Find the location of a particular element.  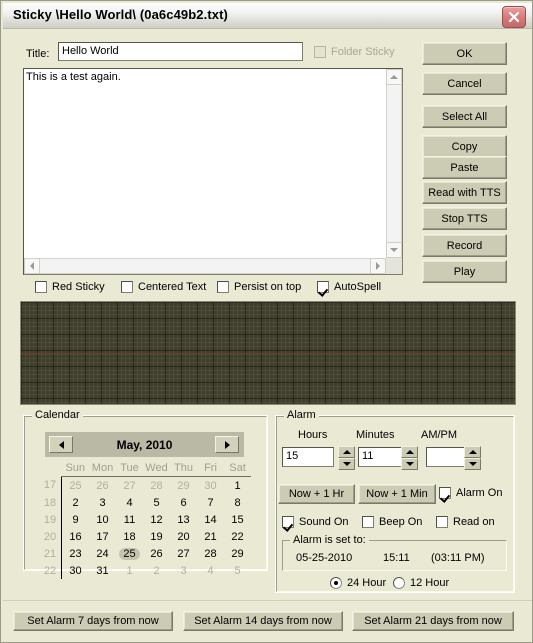

hours-spinner-down is located at coordinates (346, 464).